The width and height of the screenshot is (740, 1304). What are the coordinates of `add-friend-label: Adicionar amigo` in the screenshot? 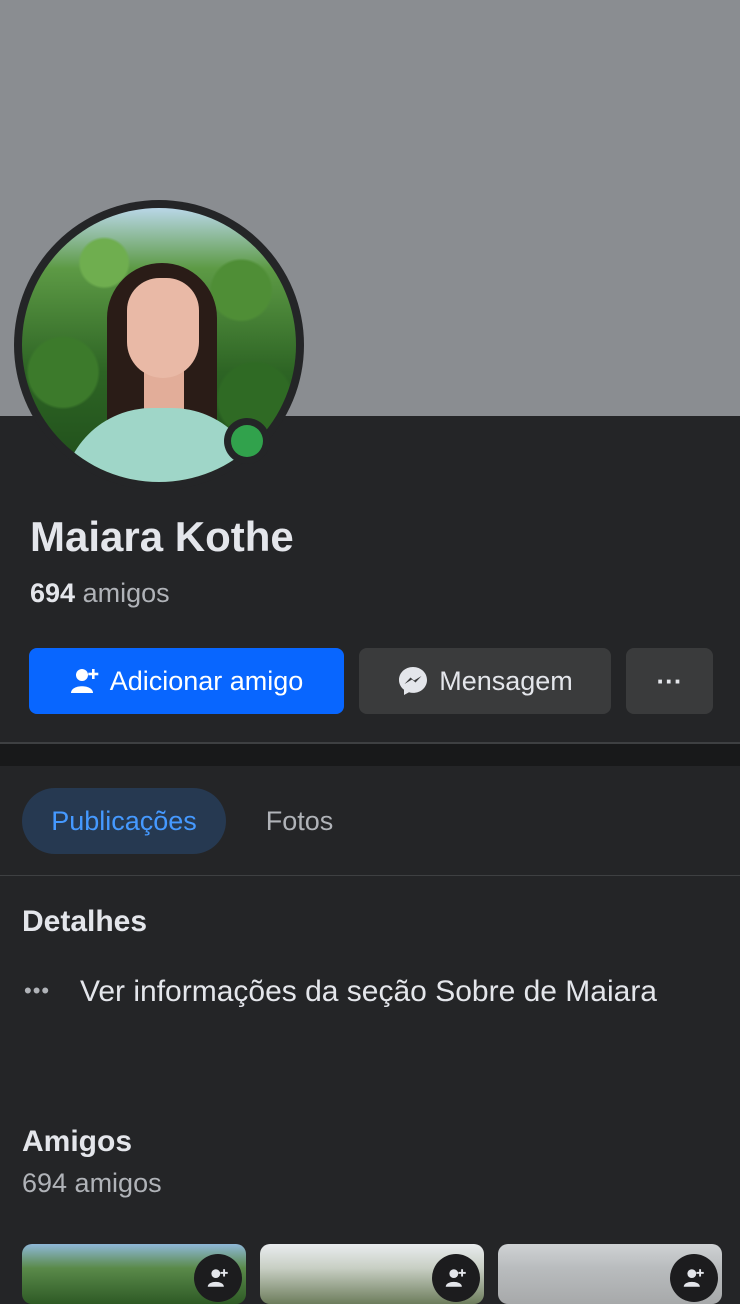 It's located at (206, 680).